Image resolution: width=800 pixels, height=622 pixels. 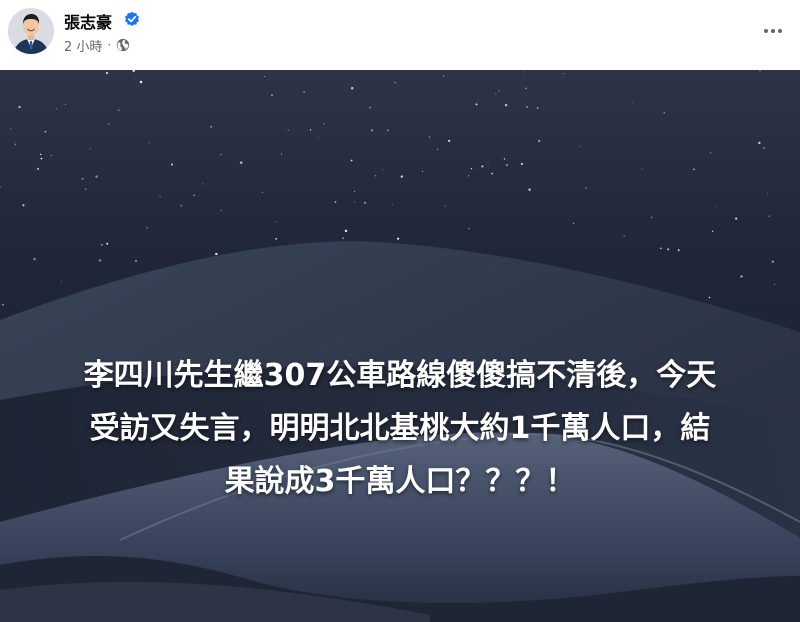 What do you see at coordinates (31, 31) in the screenshot?
I see `author-avatar` at bounding box center [31, 31].